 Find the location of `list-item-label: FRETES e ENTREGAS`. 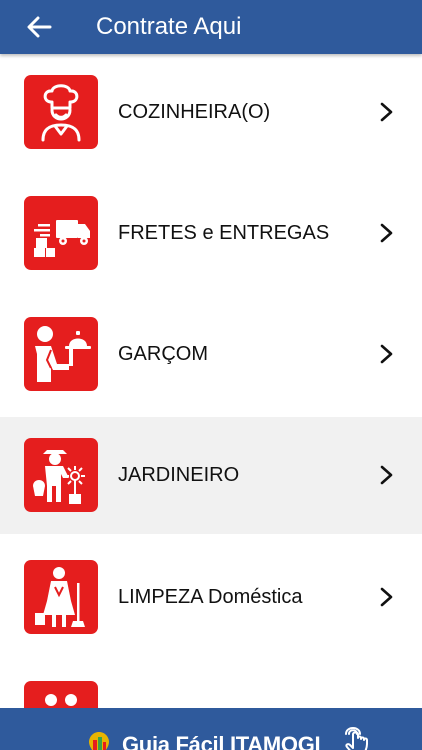

list-item-label: FRETES e ENTREGAS is located at coordinates (224, 233).